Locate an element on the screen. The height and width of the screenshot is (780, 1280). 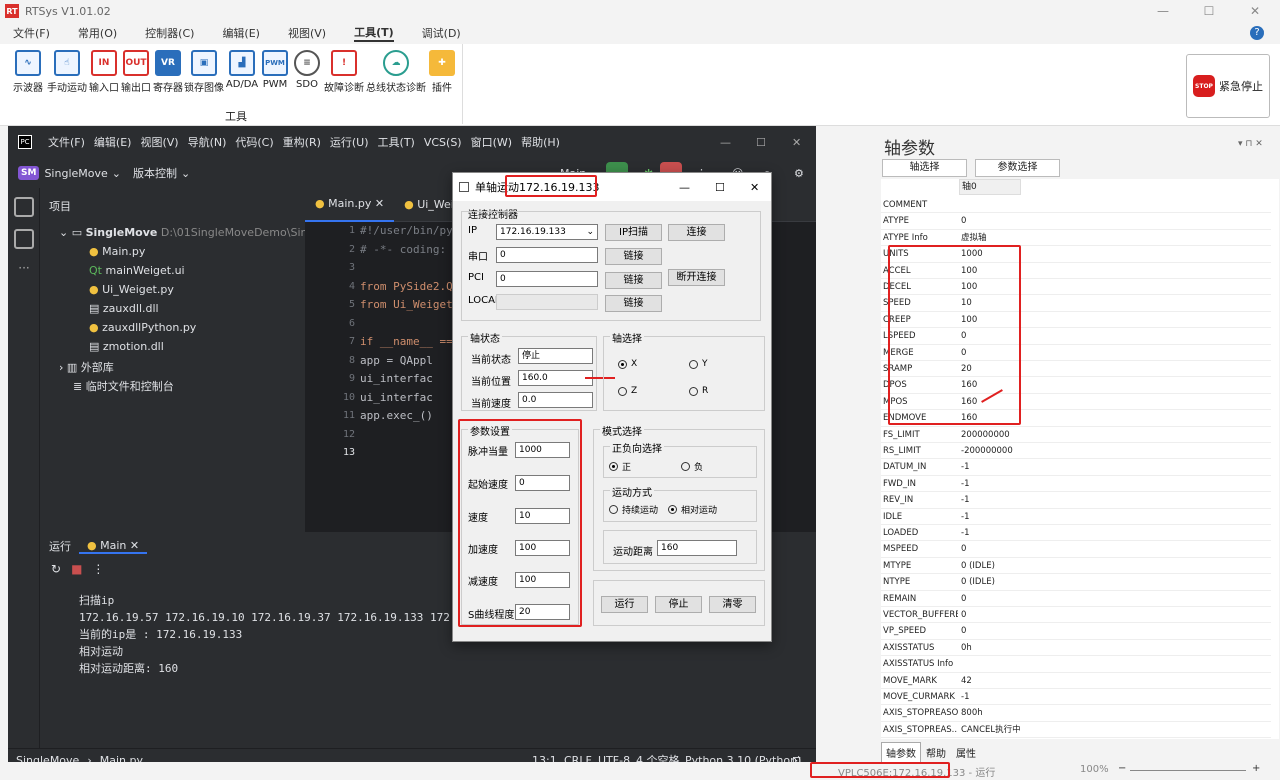
gear-icon: ⚙ is located at coordinates (799, 173).